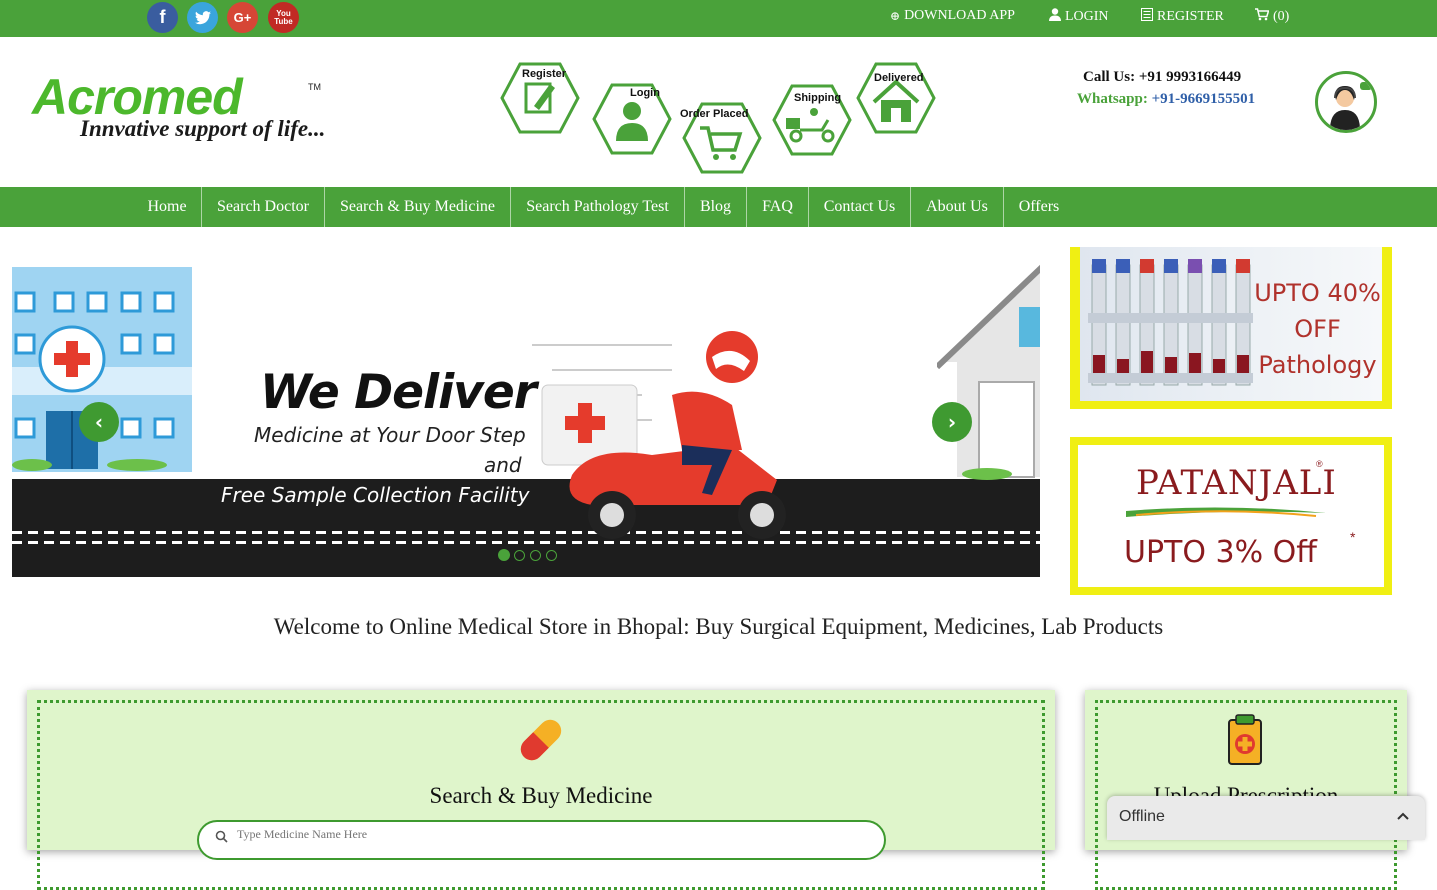 Image resolution: width=1437 pixels, height=890 pixels. Describe the element at coordinates (162, 17) in the screenshot. I see `facebook-icon: f` at that location.